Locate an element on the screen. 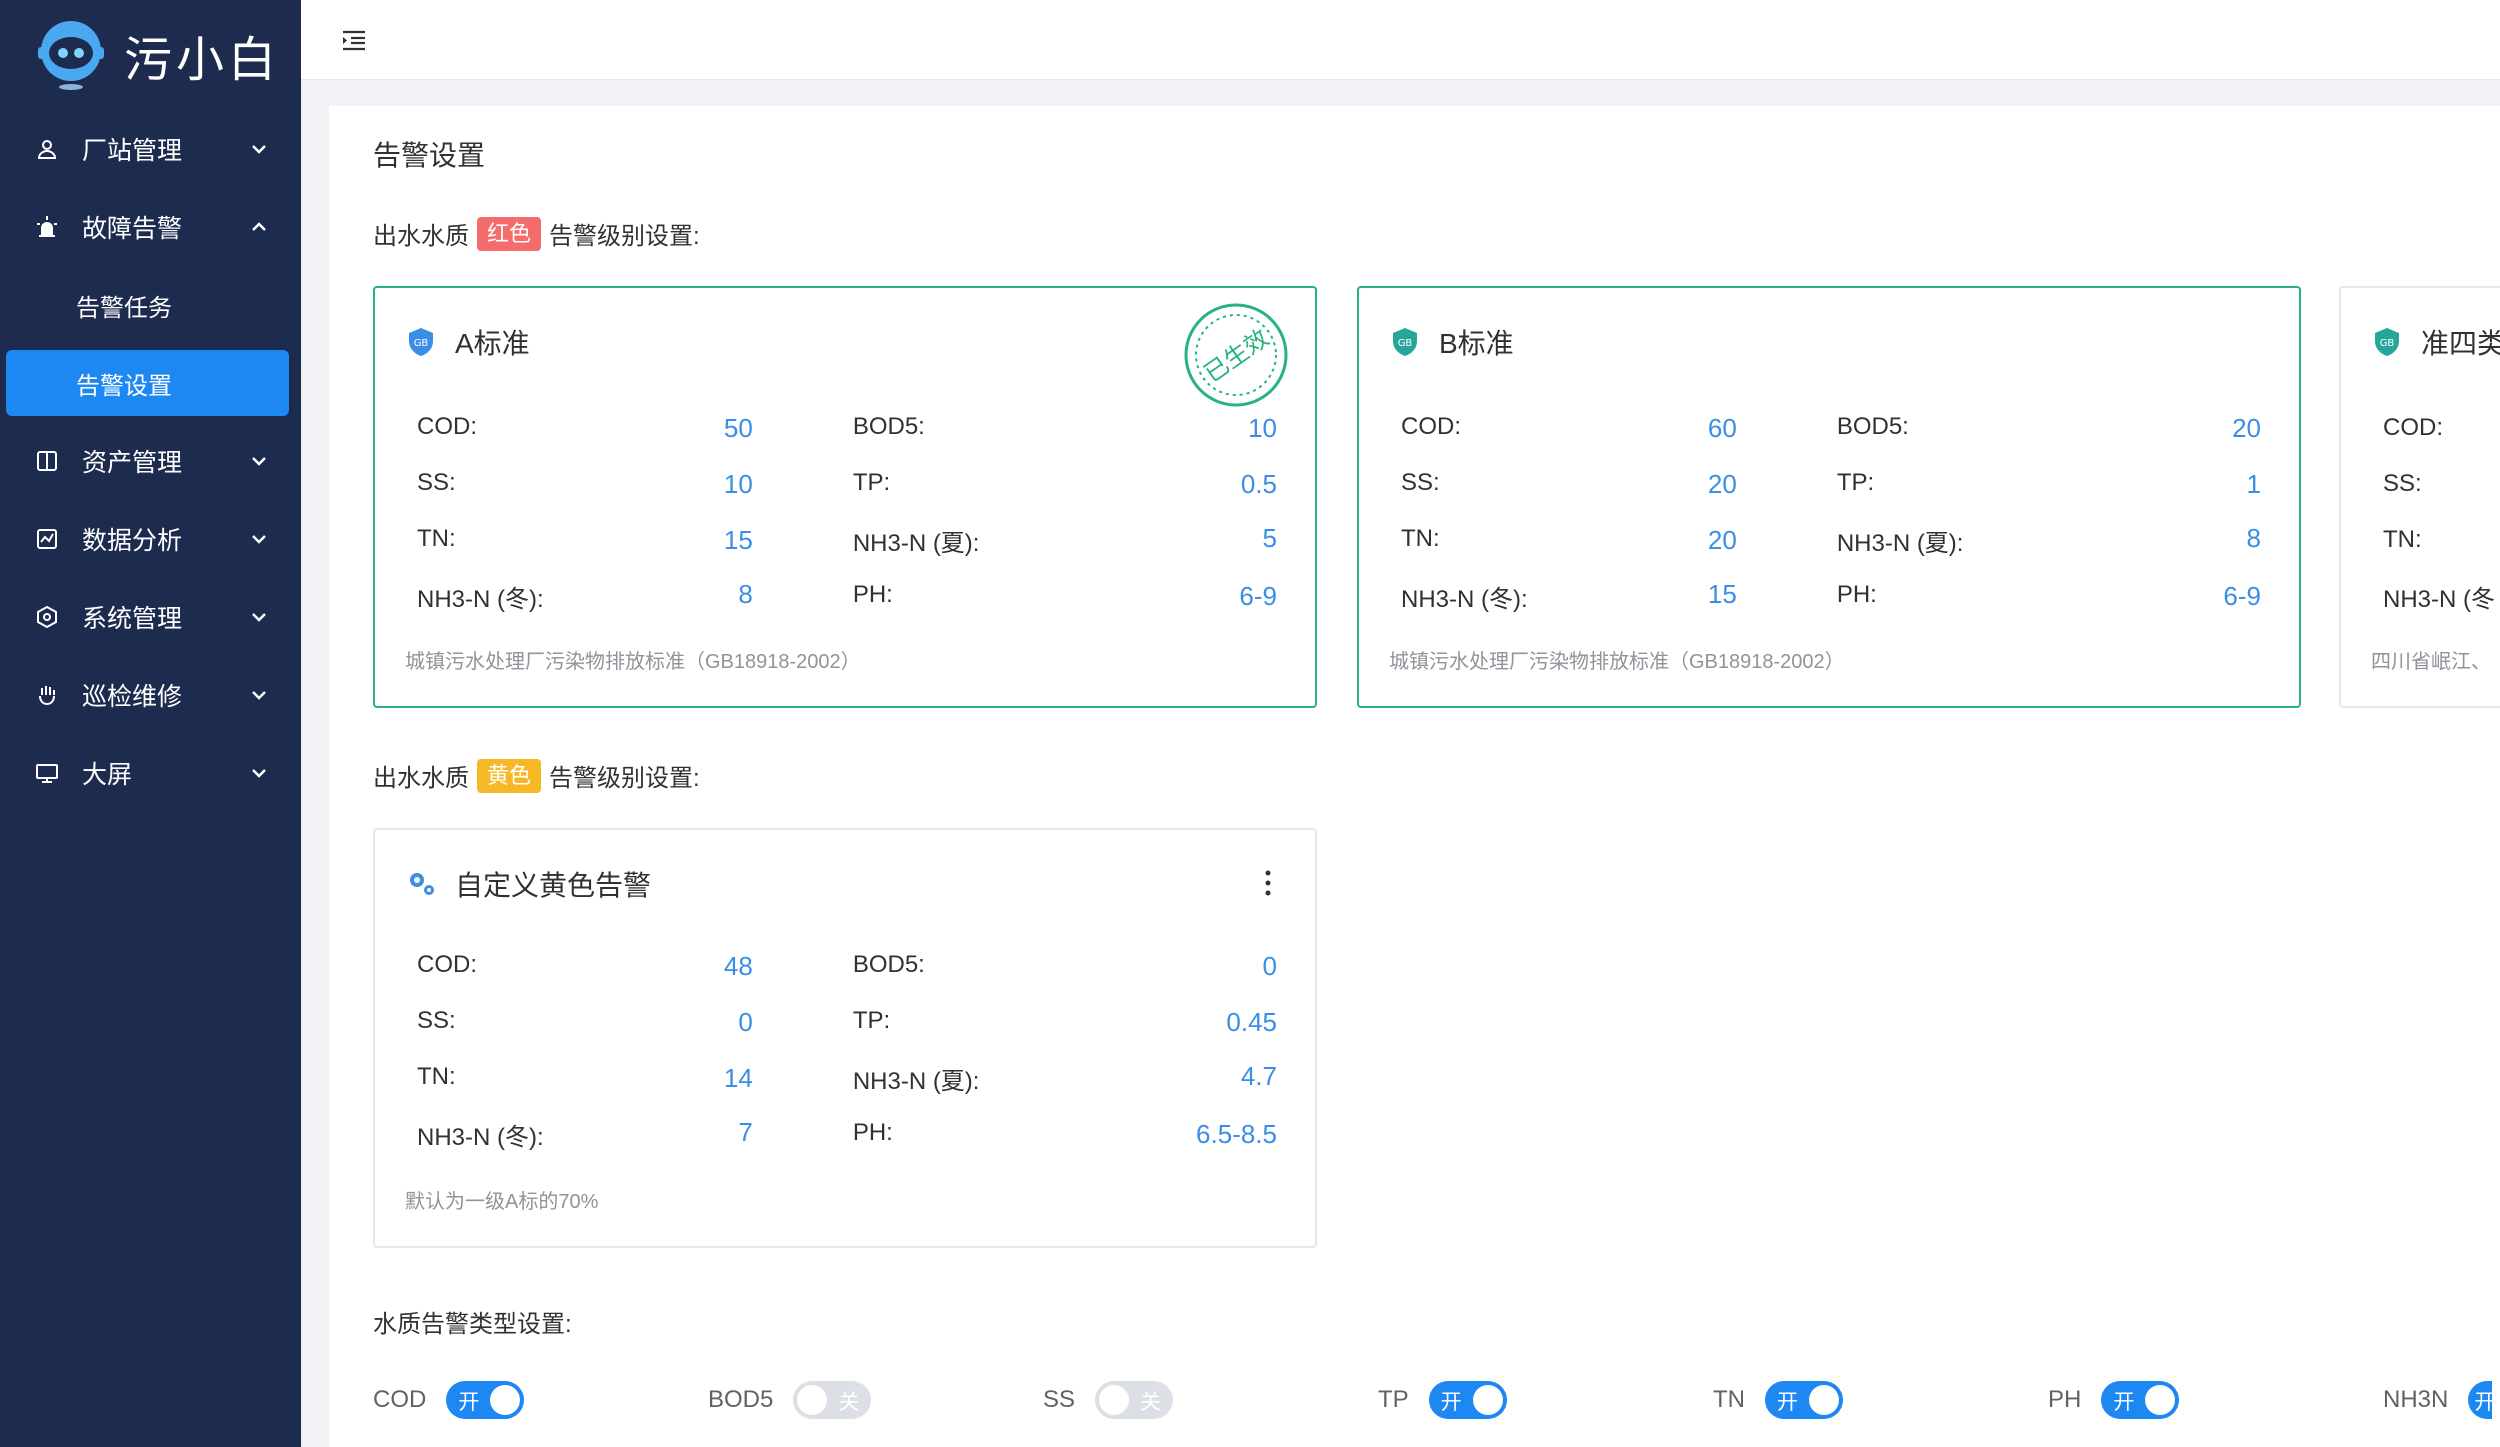 The width and height of the screenshot is (2500, 1447). hand-icon is located at coordinates (47, 695).